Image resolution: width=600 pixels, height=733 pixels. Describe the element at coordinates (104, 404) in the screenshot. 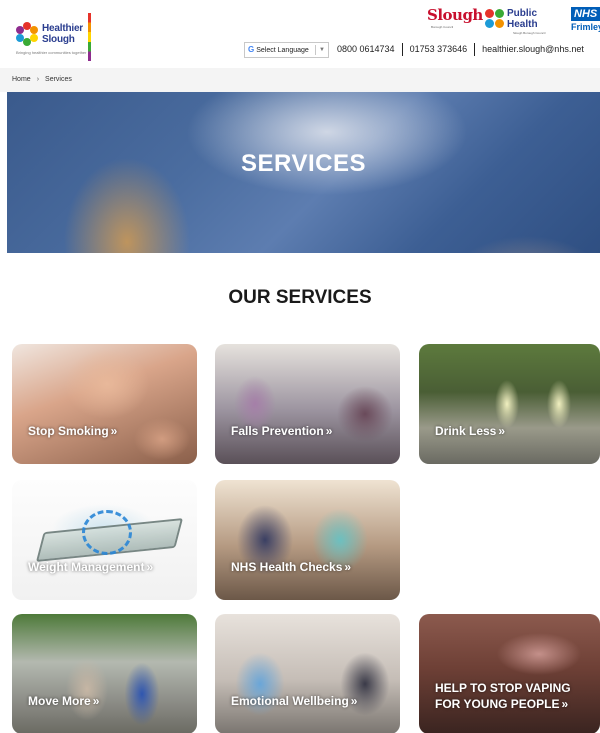

I see `service-card-stop-smoking: Stop Smoking»` at that location.